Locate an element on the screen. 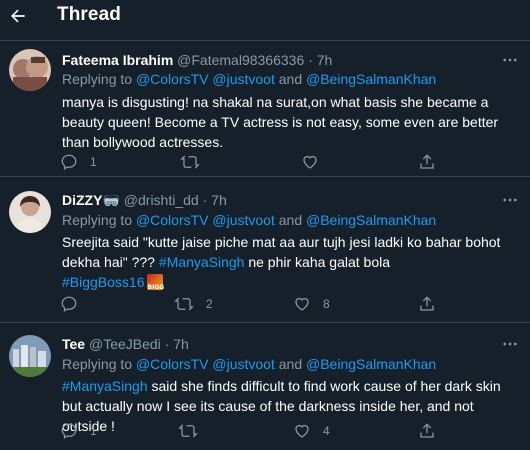 The height and width of the screenshot is (450, 530). name-emoji: 🥽 is located at coordinates (111, 200).